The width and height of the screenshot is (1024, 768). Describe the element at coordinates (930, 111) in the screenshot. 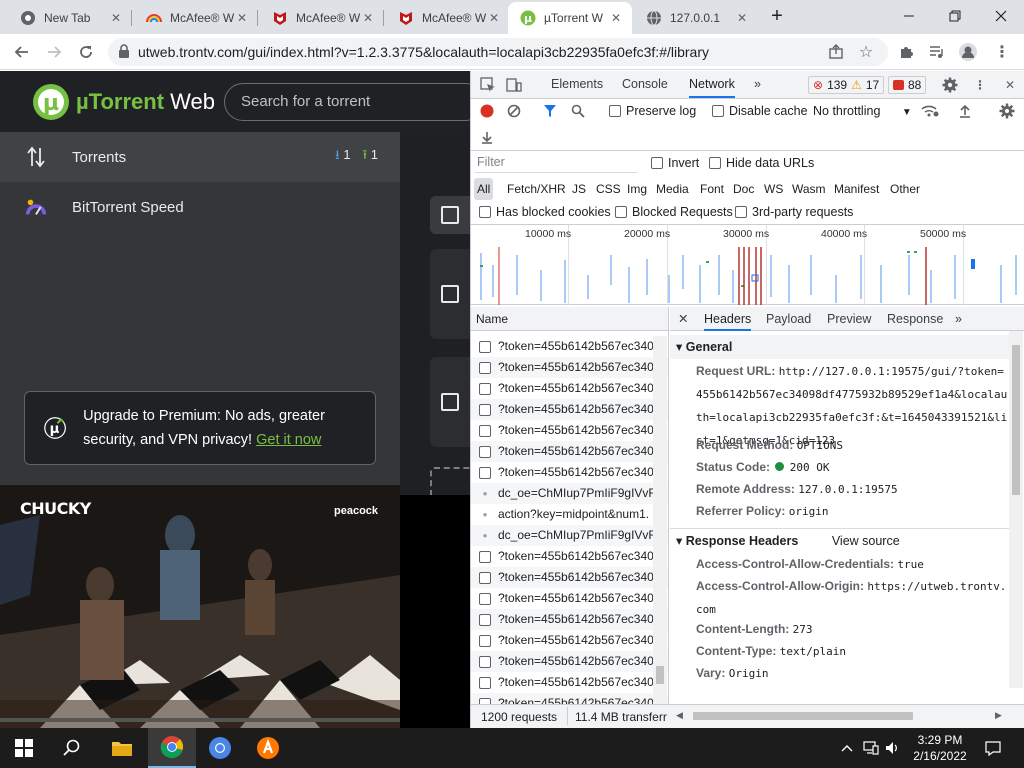

I see `network-conditions-icon` at that location.